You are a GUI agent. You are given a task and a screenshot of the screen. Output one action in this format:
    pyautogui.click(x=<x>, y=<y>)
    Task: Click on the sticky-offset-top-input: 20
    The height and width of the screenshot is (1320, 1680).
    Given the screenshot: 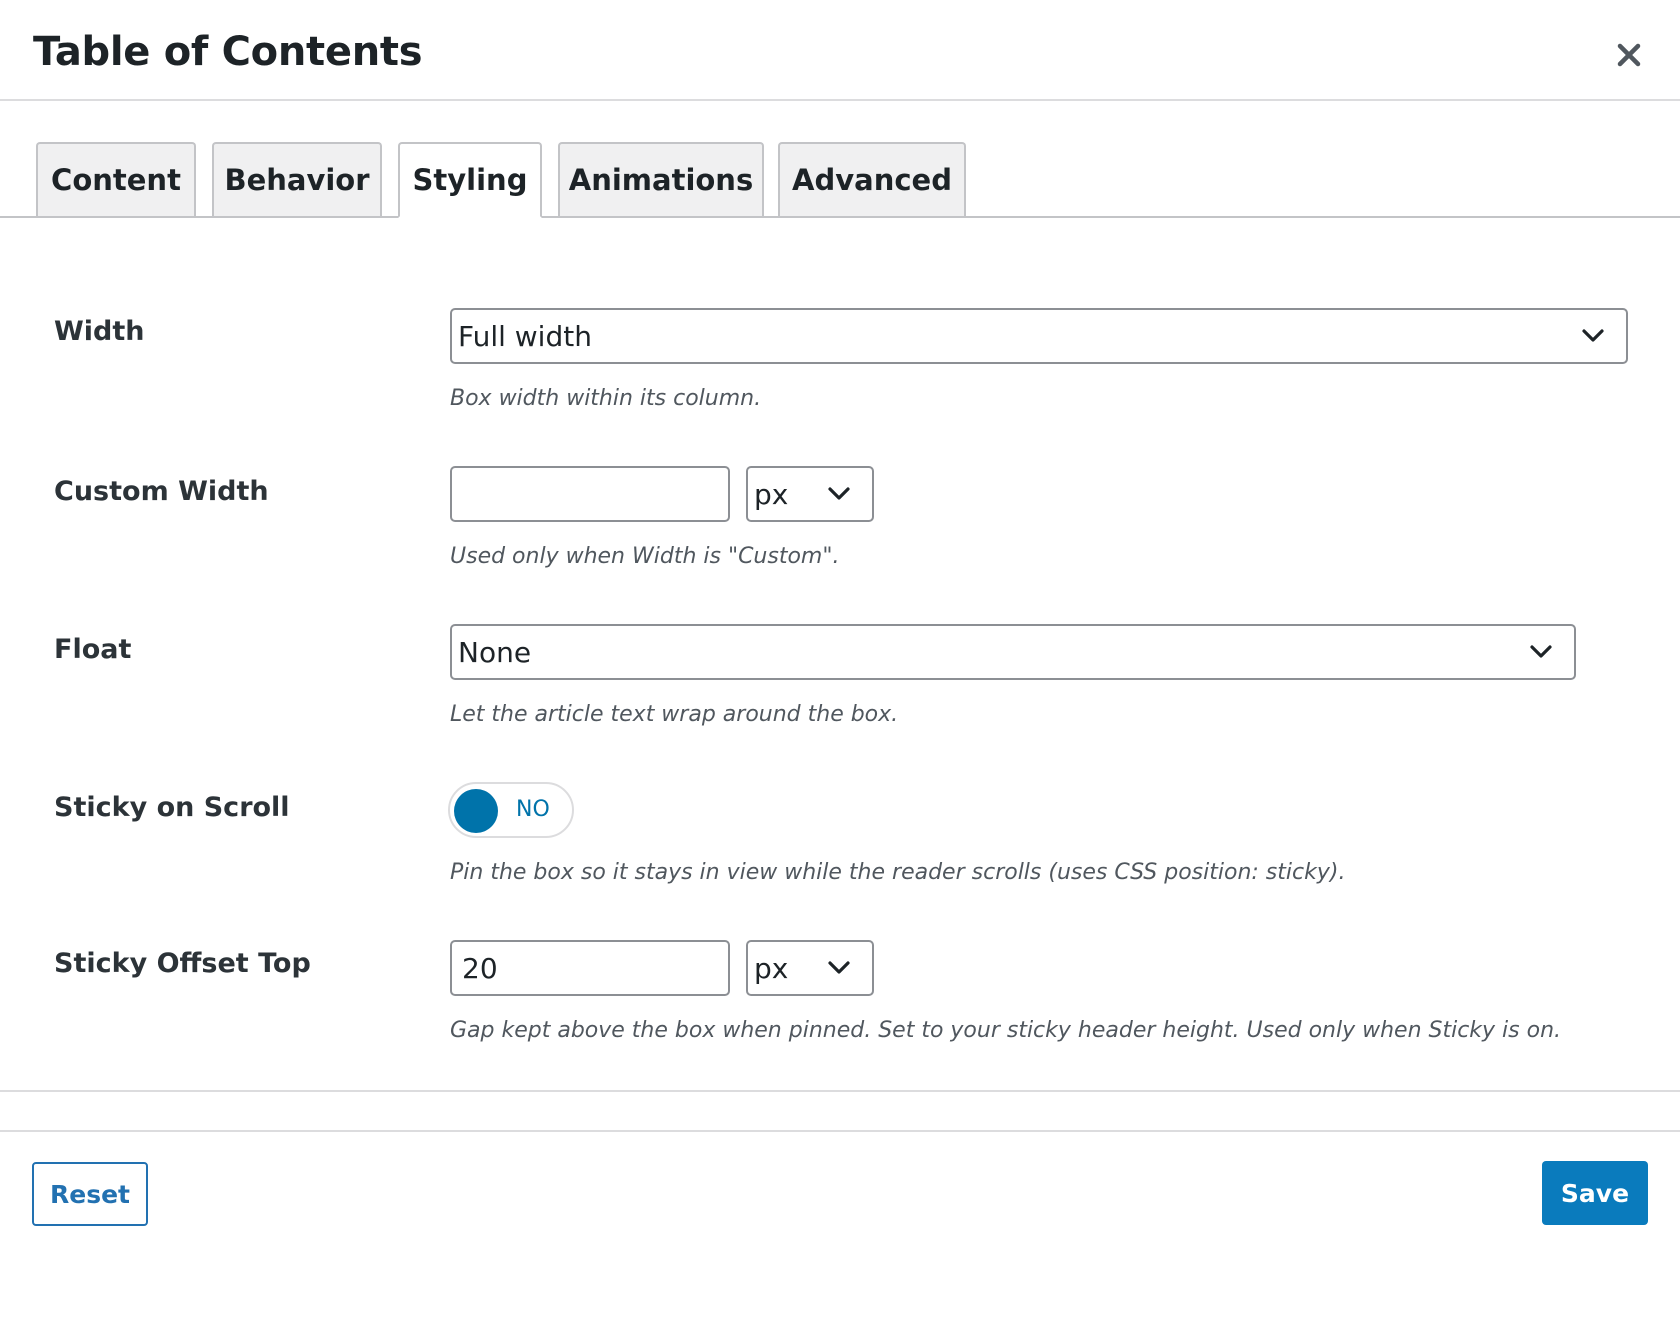 What is the action you would take?
    pyautogui.click(x=590, y=968)
    